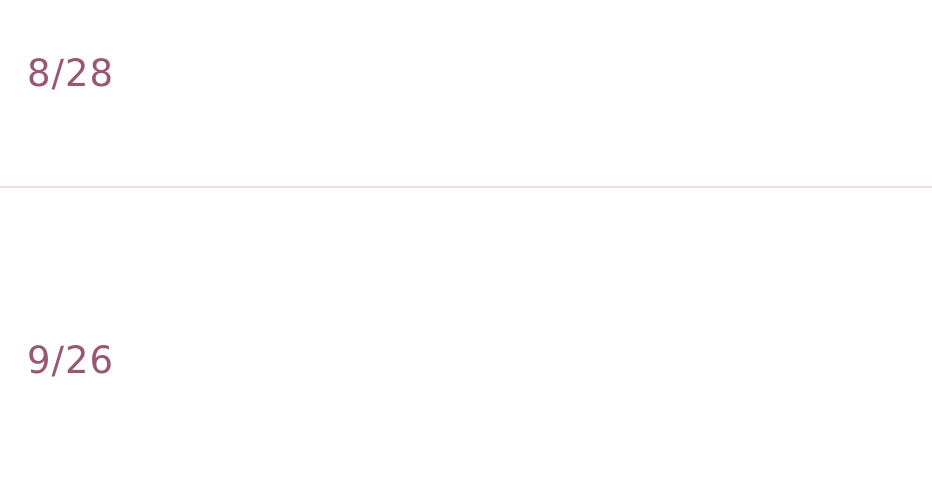  I want to click on list-item-date: 9/26, so click(71, 360).